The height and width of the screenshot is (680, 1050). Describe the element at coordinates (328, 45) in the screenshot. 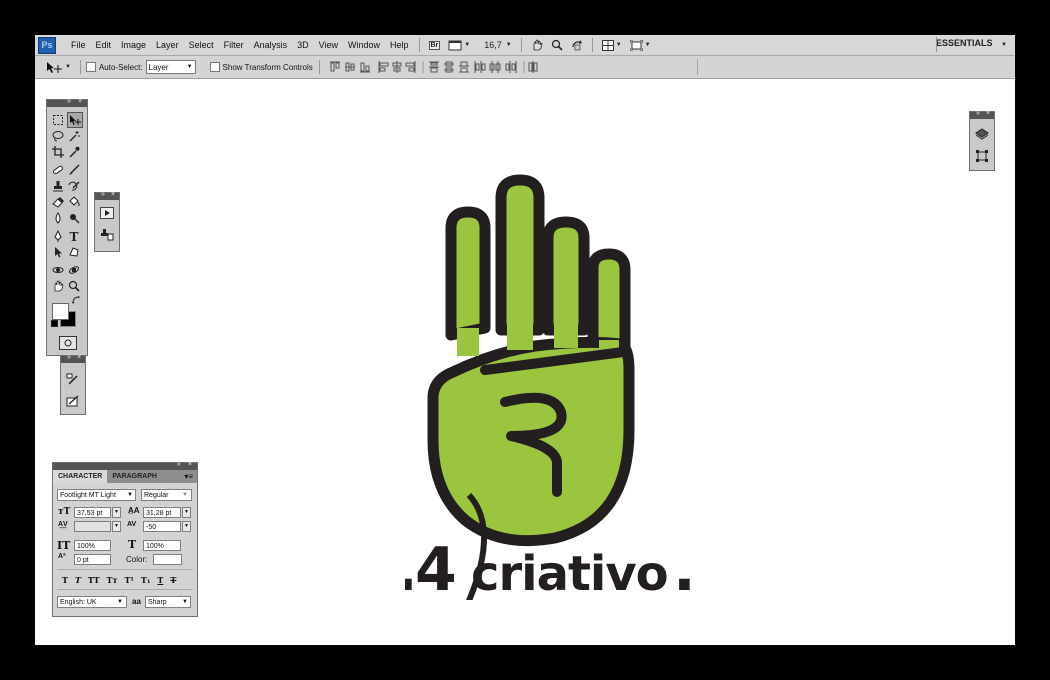

I see `menu-view: View` at that location.